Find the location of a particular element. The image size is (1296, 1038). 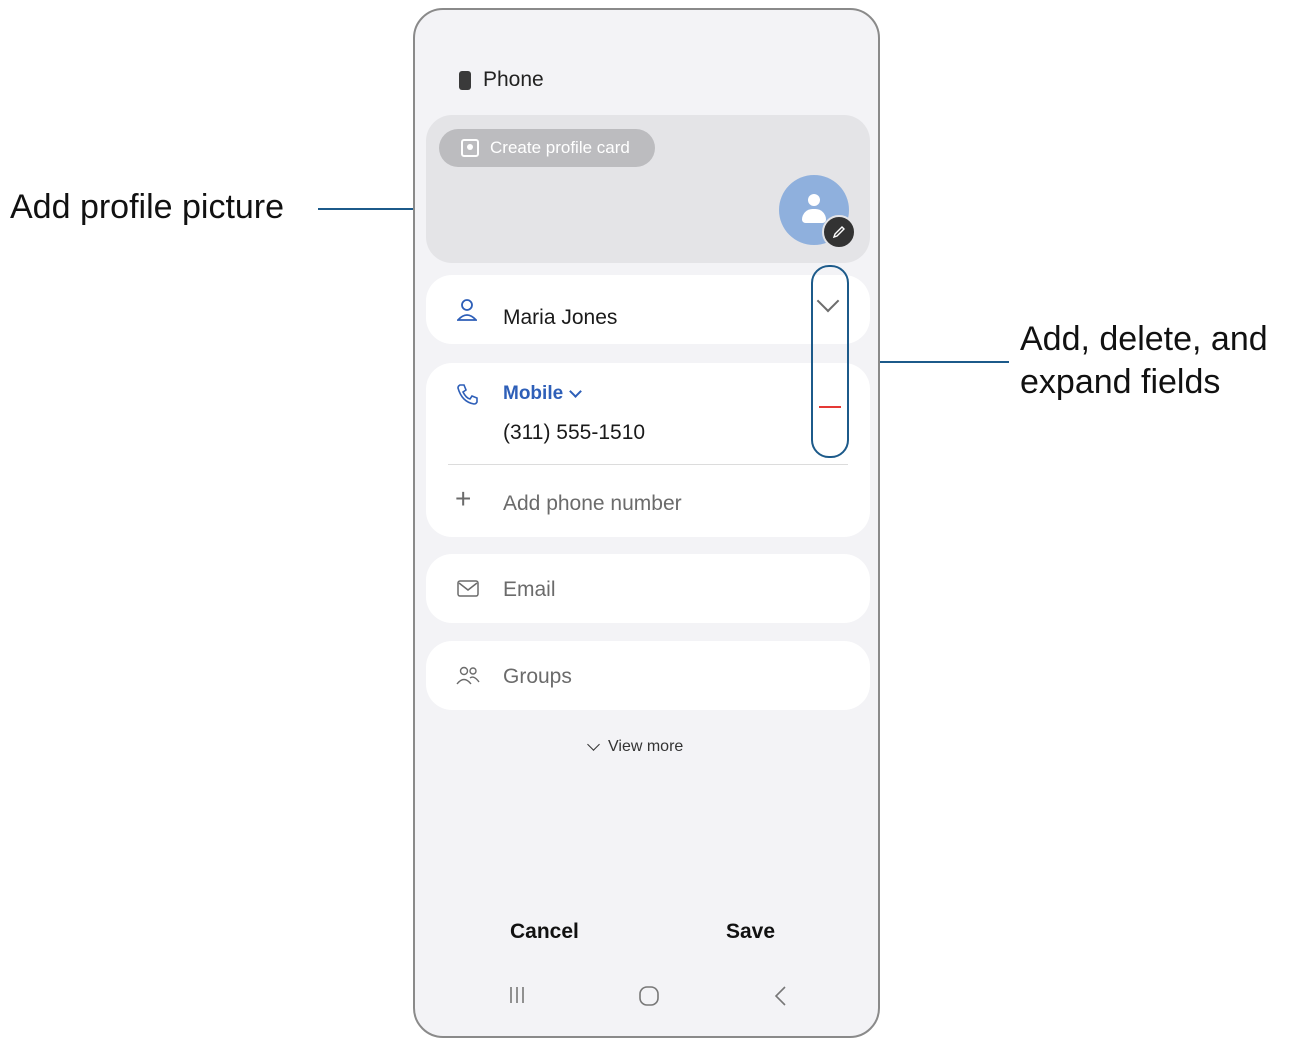

remove-phone-minus-icon is located at coordinates (830, 407).